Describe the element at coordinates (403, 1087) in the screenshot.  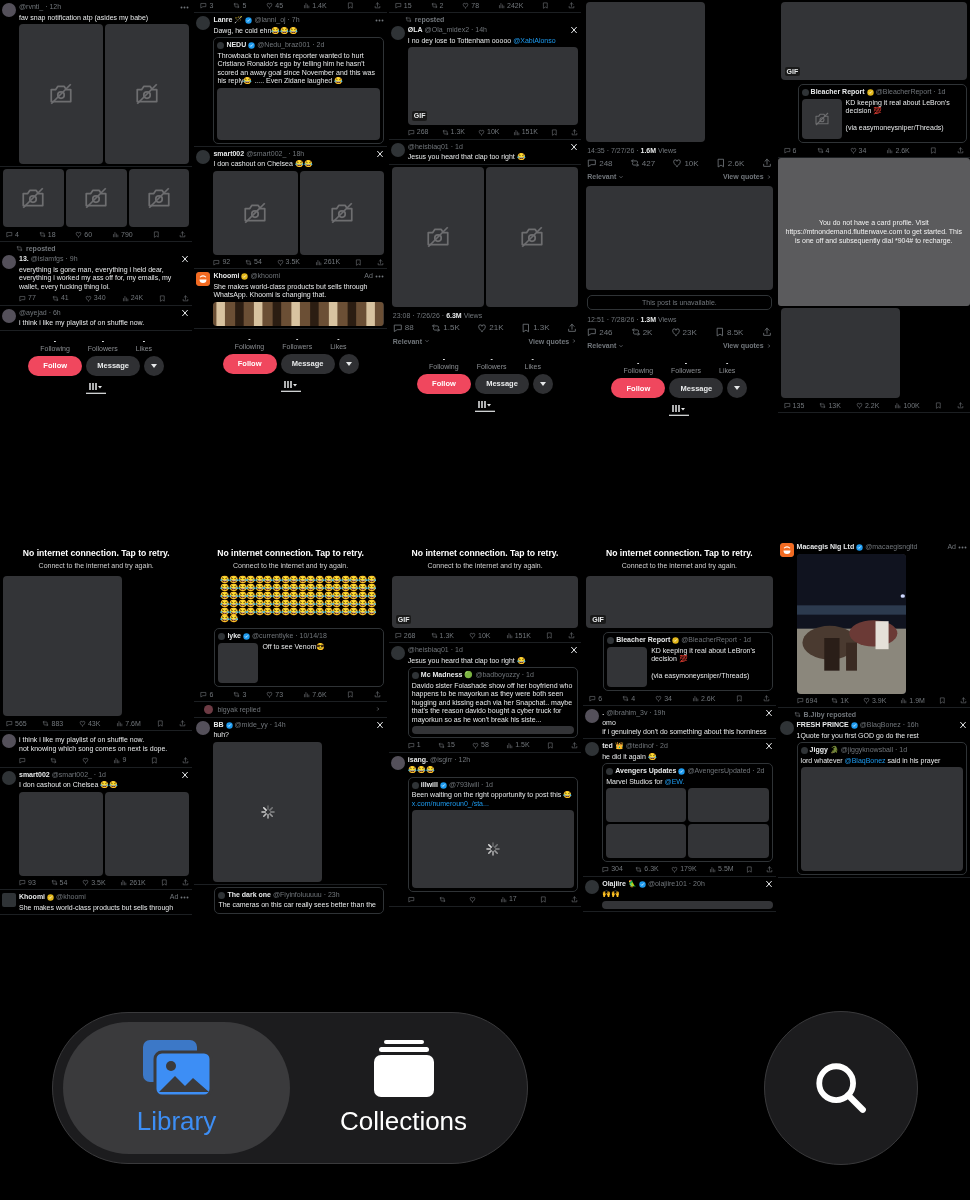
I see `tab: Collections` at that location.